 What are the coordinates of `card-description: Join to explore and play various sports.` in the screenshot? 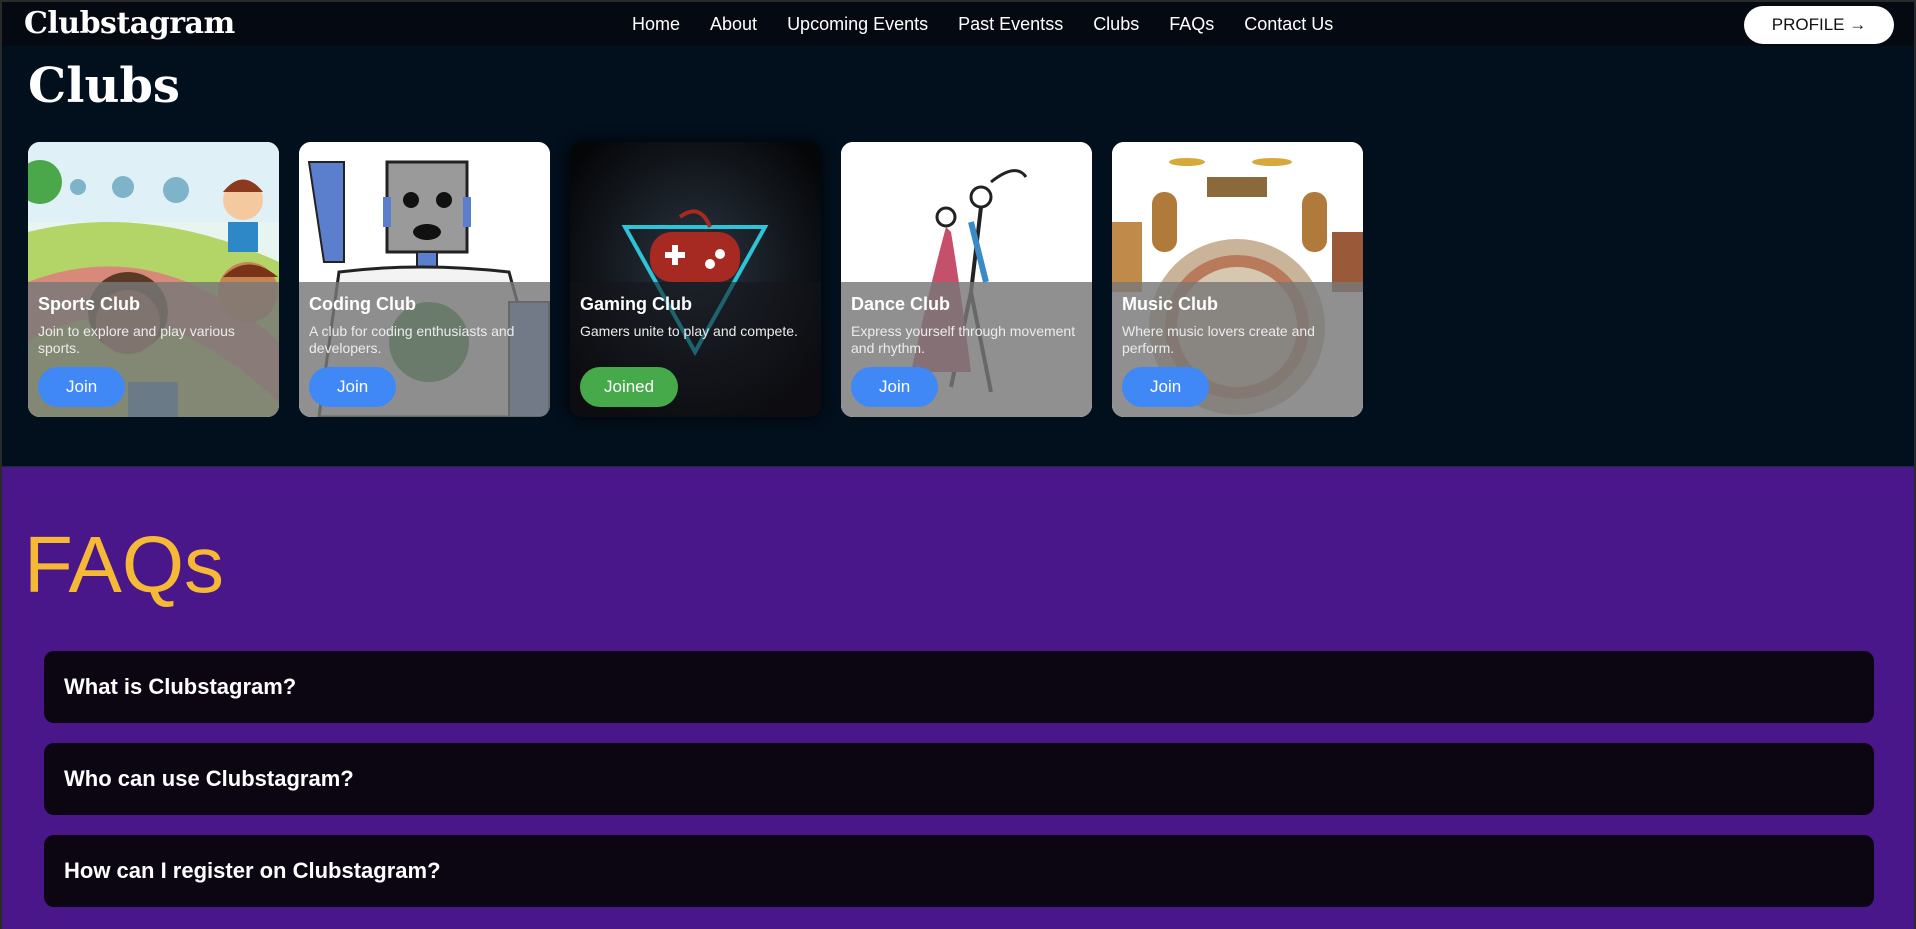 It's located at (136, 339).